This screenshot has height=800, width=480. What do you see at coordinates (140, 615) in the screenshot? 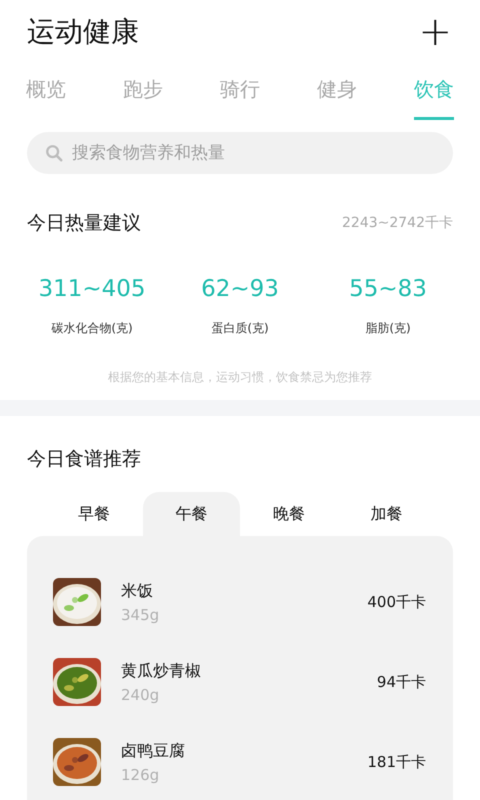
I see `food-weight: 345g` at bounding box center [140, 615].